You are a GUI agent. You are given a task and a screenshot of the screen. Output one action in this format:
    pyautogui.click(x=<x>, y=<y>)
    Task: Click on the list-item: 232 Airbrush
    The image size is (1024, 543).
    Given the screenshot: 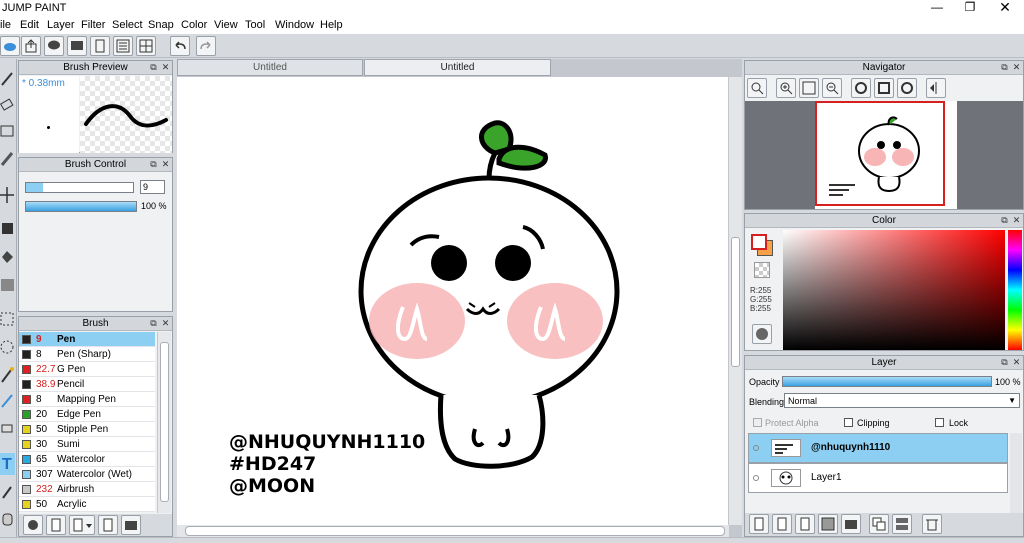 What is the action you would take?
    pyautogui.click(x=87, y=489)
    